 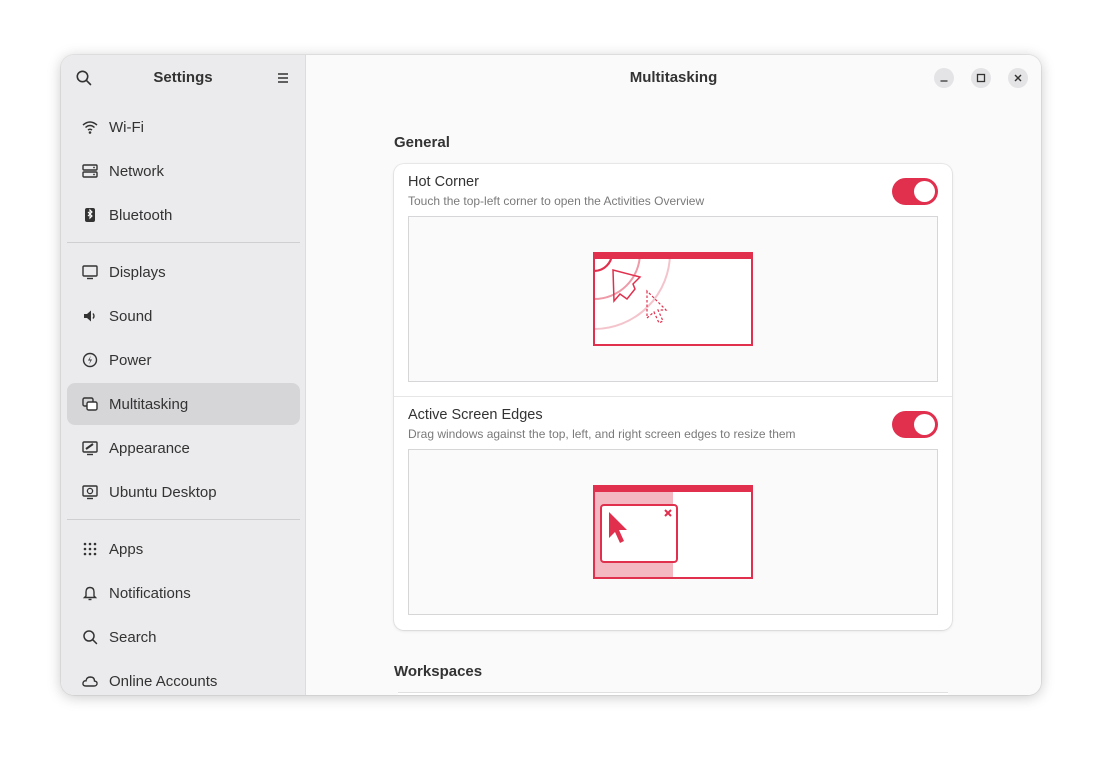 I want to click on bluetooth-icon, so click(x=90, y=215).